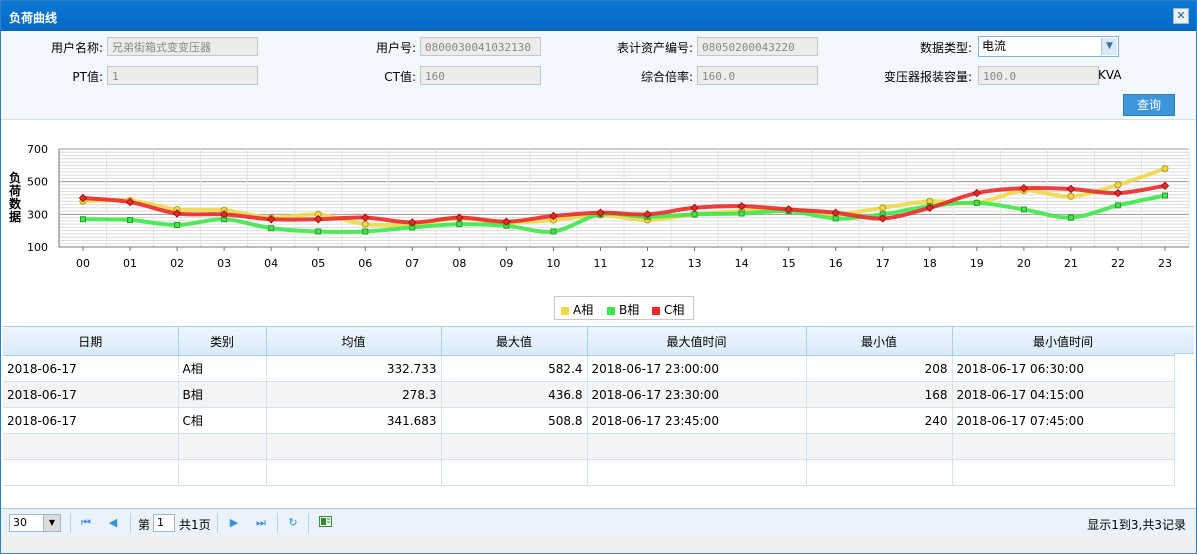 Image resolution: width=1197 pixels, height=554 pixels. Describe the element at coordinates (480, 46) in the screenshot. I see `user-no-field: 0800030041032130` at that location.